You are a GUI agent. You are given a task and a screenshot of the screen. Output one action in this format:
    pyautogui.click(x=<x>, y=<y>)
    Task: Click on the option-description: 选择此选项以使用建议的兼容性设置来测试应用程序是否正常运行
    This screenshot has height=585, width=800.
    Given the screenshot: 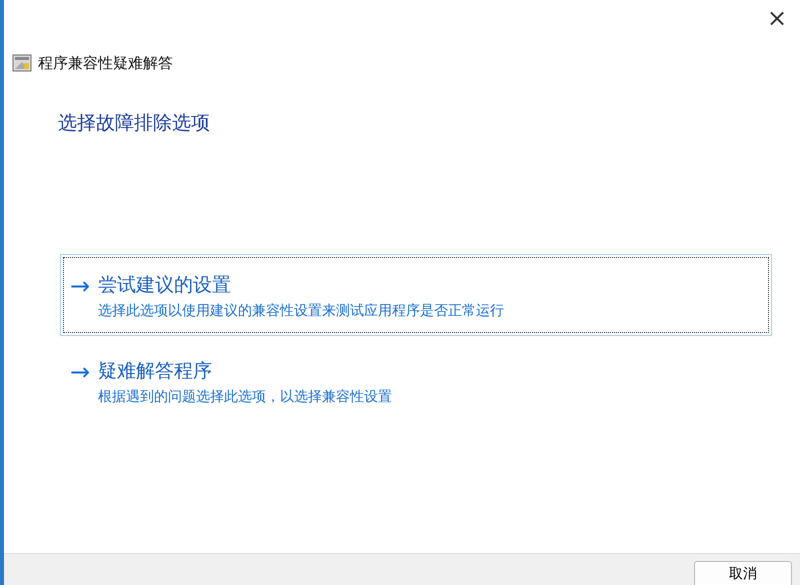 What is the action you would take?
    pyautogui.click(x=301, y=311)
    